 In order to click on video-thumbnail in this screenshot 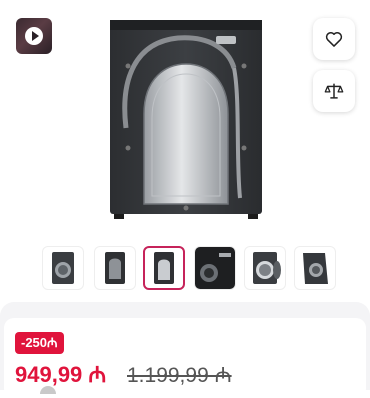, I will do `click(34, 36)`.